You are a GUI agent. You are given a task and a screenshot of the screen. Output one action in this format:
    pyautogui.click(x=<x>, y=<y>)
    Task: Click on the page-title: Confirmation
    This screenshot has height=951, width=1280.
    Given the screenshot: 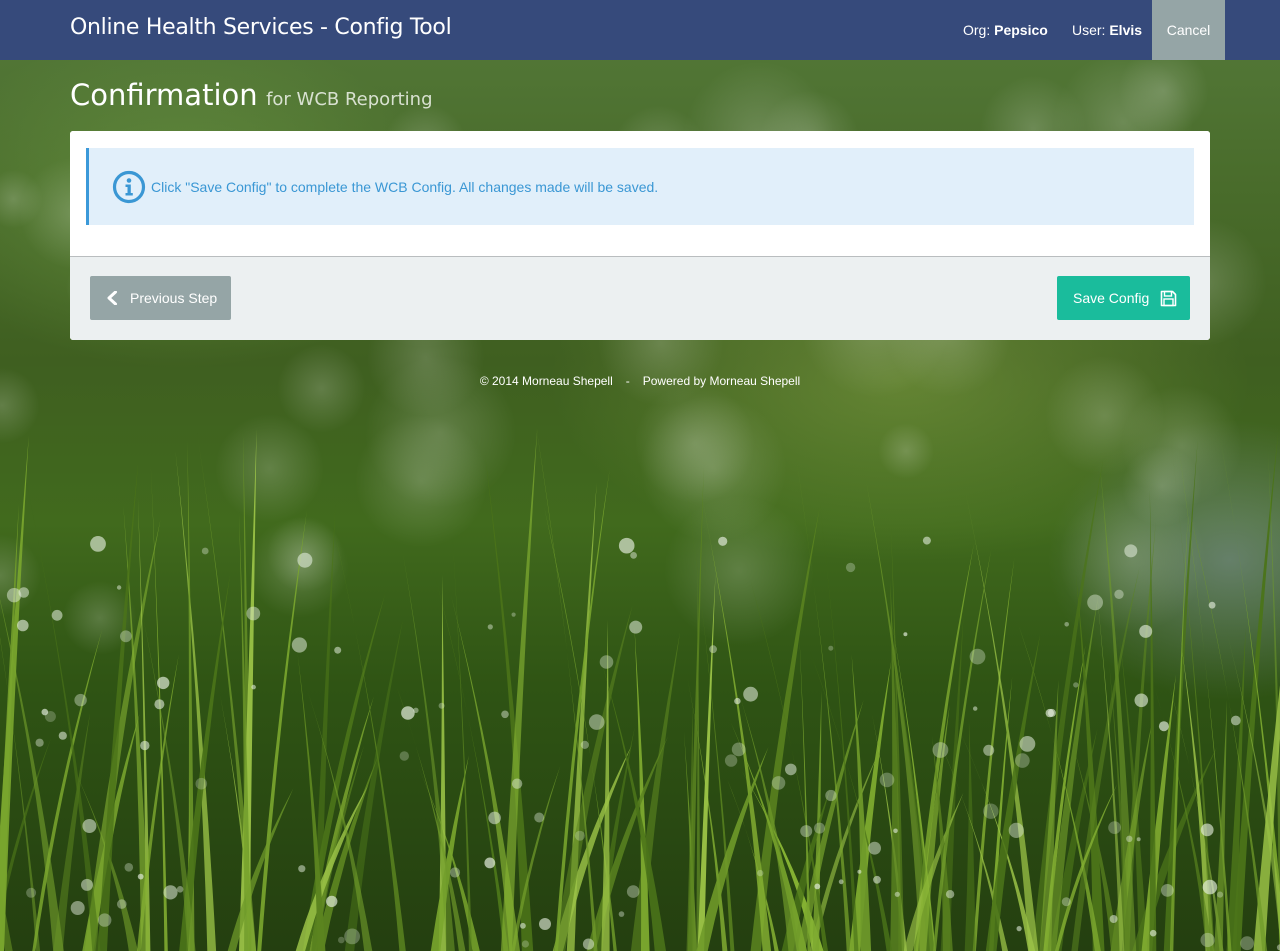 What is the action you would take?
    pyautogui.click(x=164, y=95)
    